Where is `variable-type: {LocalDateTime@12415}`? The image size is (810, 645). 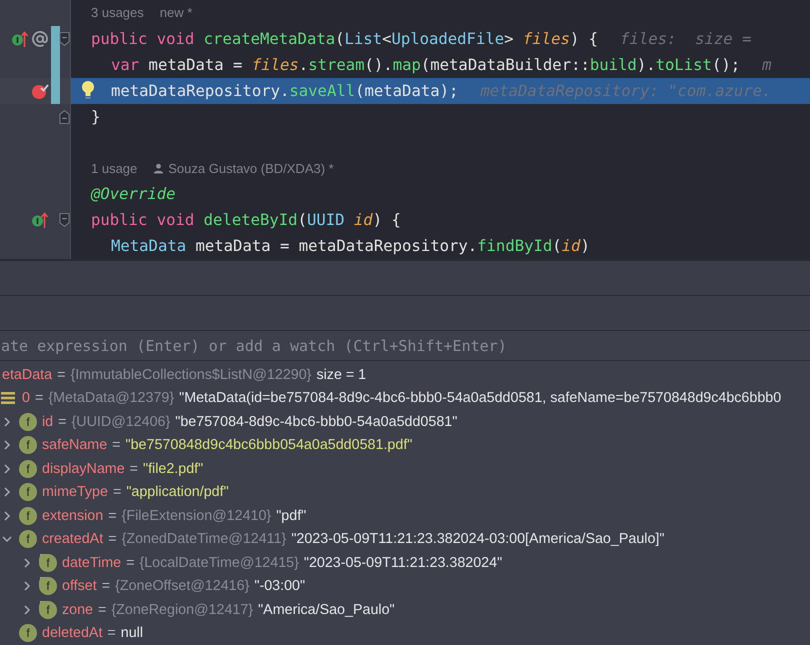
variable-type: {LocalDateTime@12415} is located at coordinates (219, 562).